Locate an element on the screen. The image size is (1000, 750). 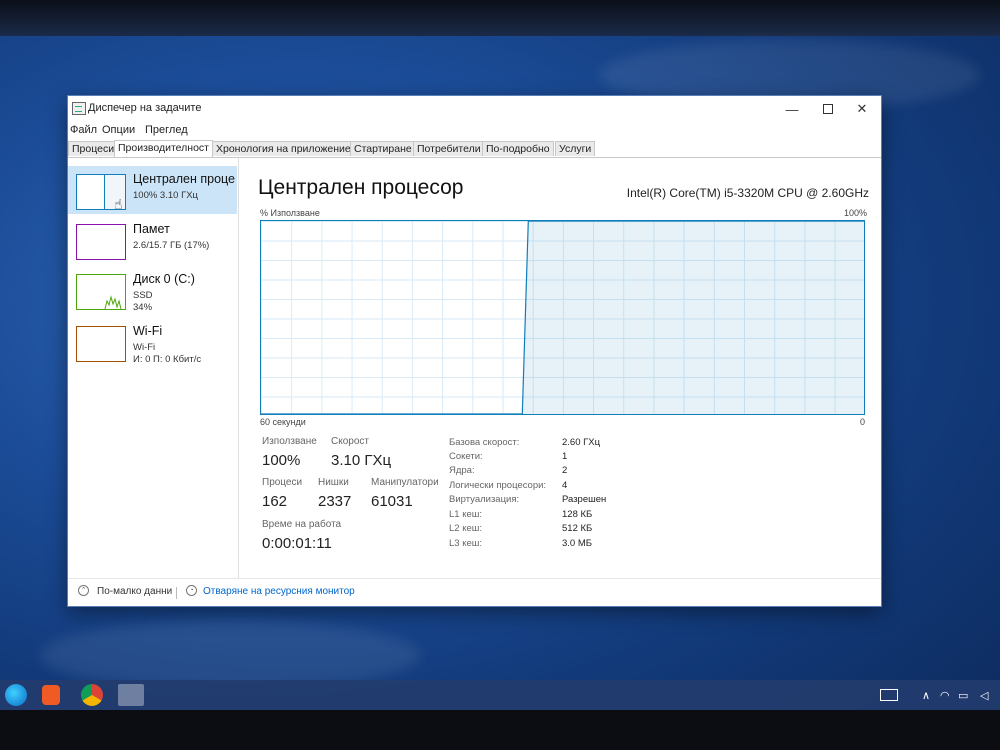
graph-y-label: % Използване is located at coordinates (290, 213).